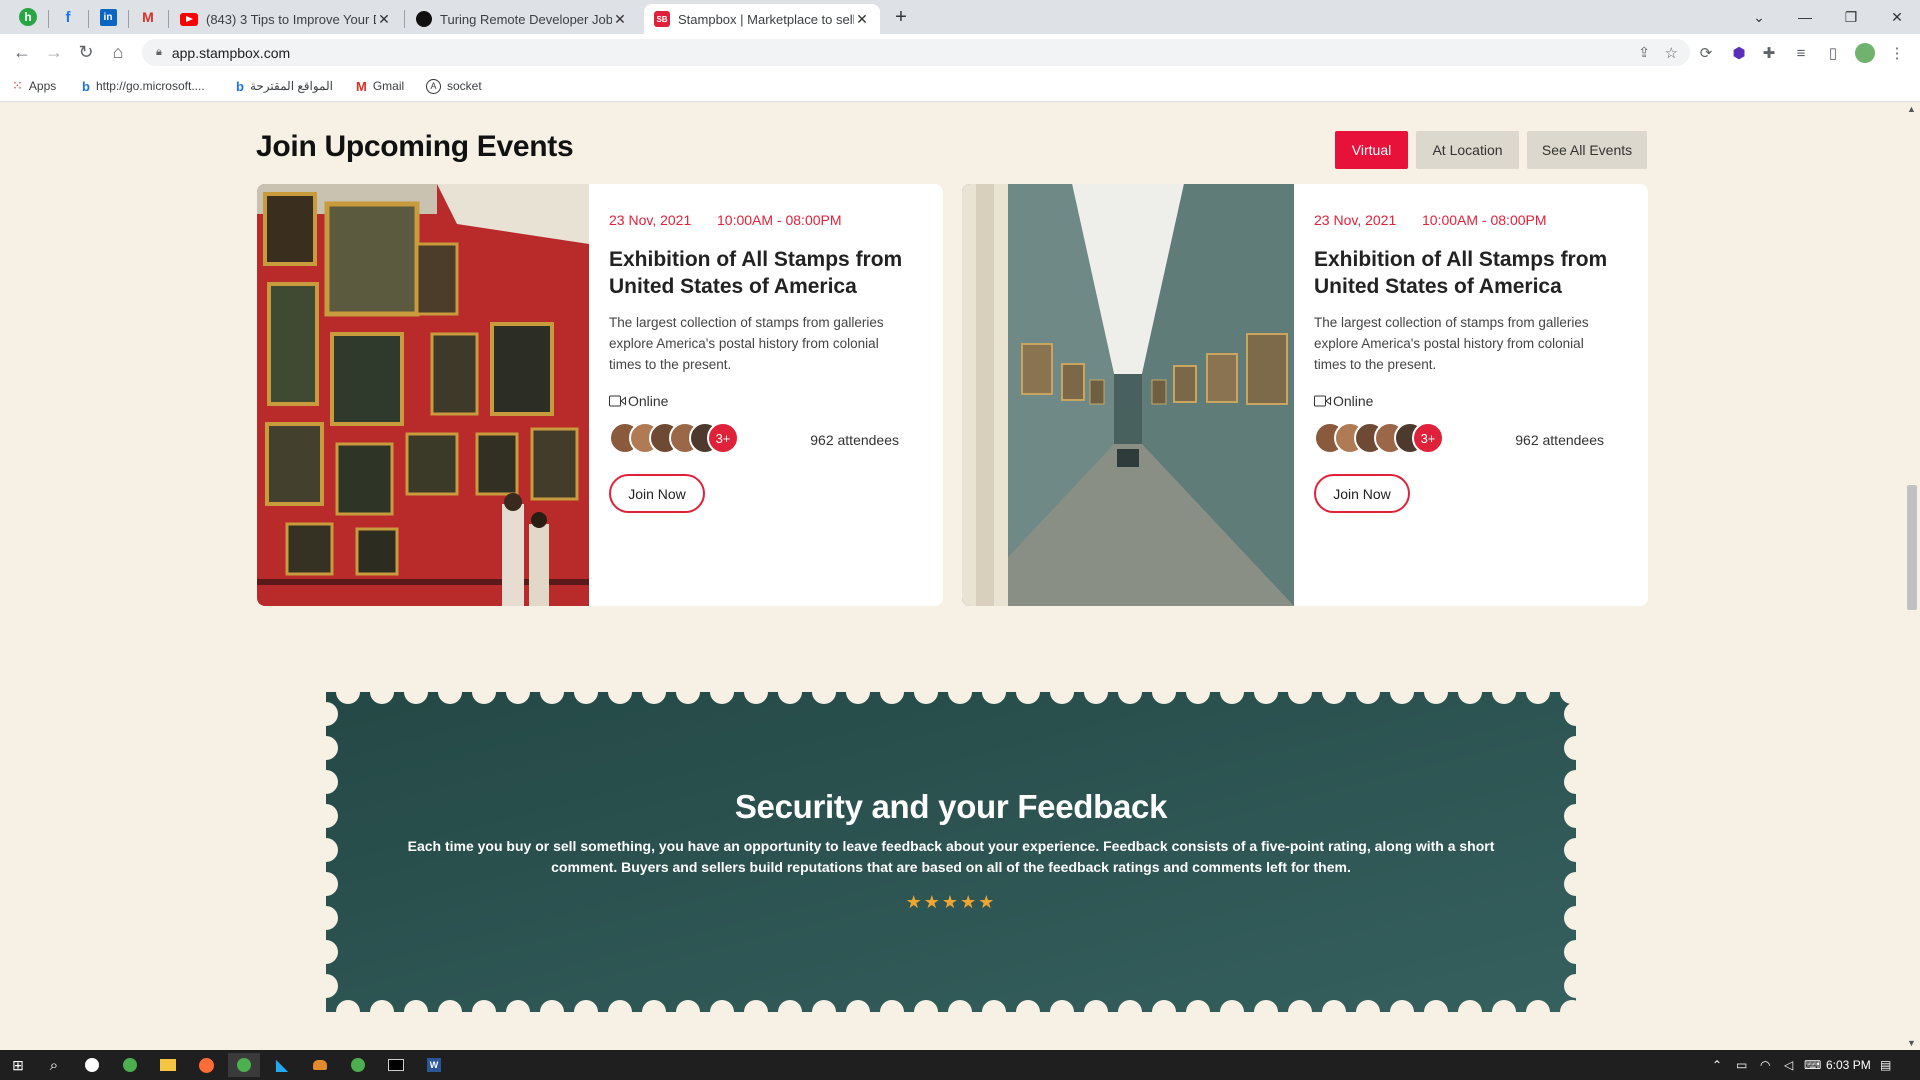 This screenshot has height=1080, width=1920. I want to click on share-icon: ⇪, so click(1644, 52).